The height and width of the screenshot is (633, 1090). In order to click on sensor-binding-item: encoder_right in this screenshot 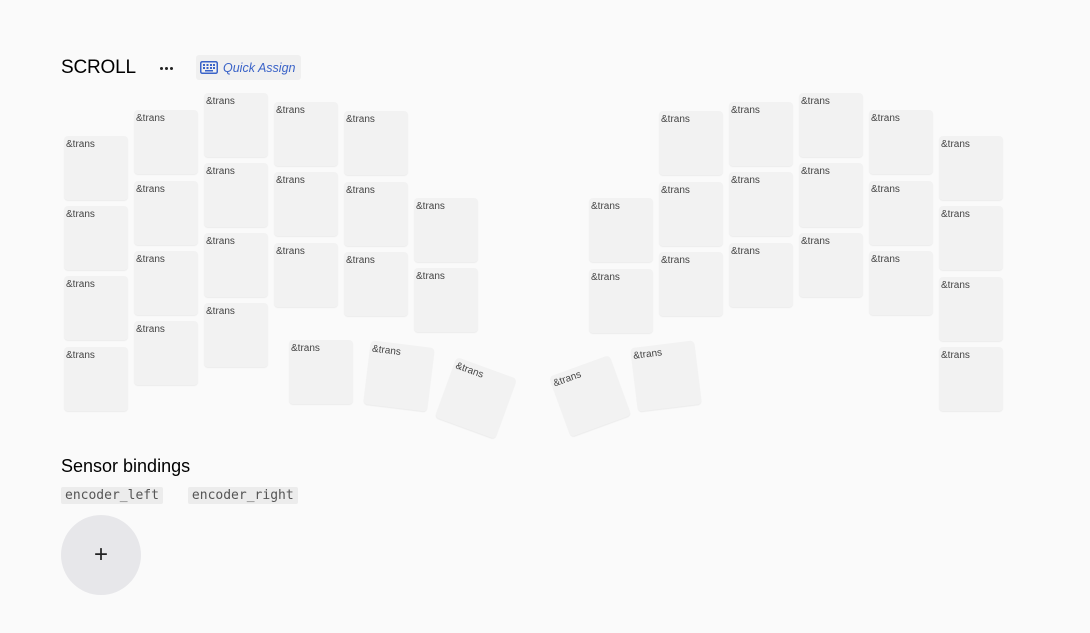, I will do `click(242, 495)`.